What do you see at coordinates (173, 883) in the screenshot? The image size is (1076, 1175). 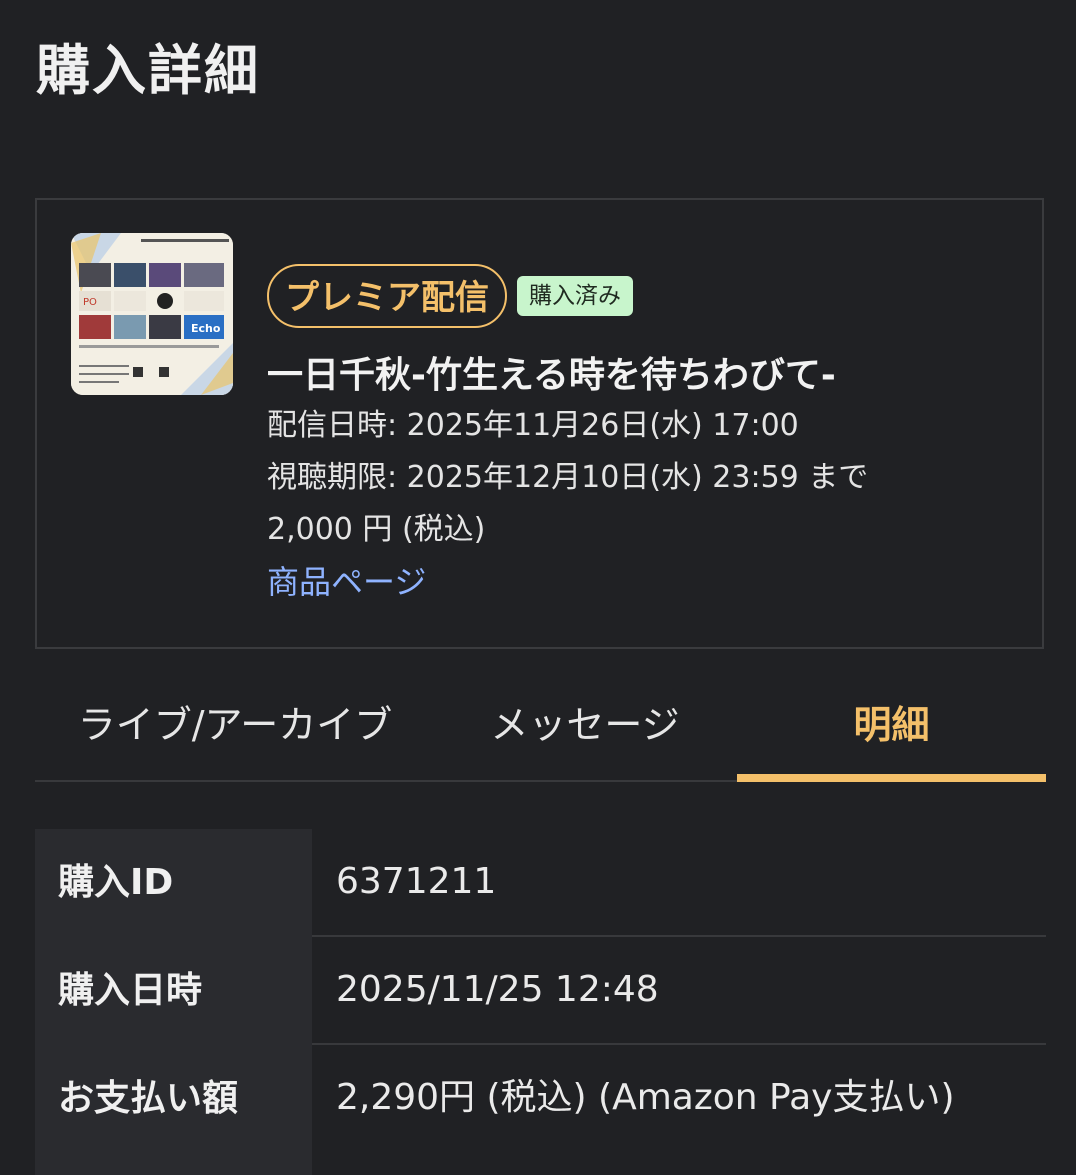 I see `purchase-id-label: 購入ID` at bounding box center [173, 883].